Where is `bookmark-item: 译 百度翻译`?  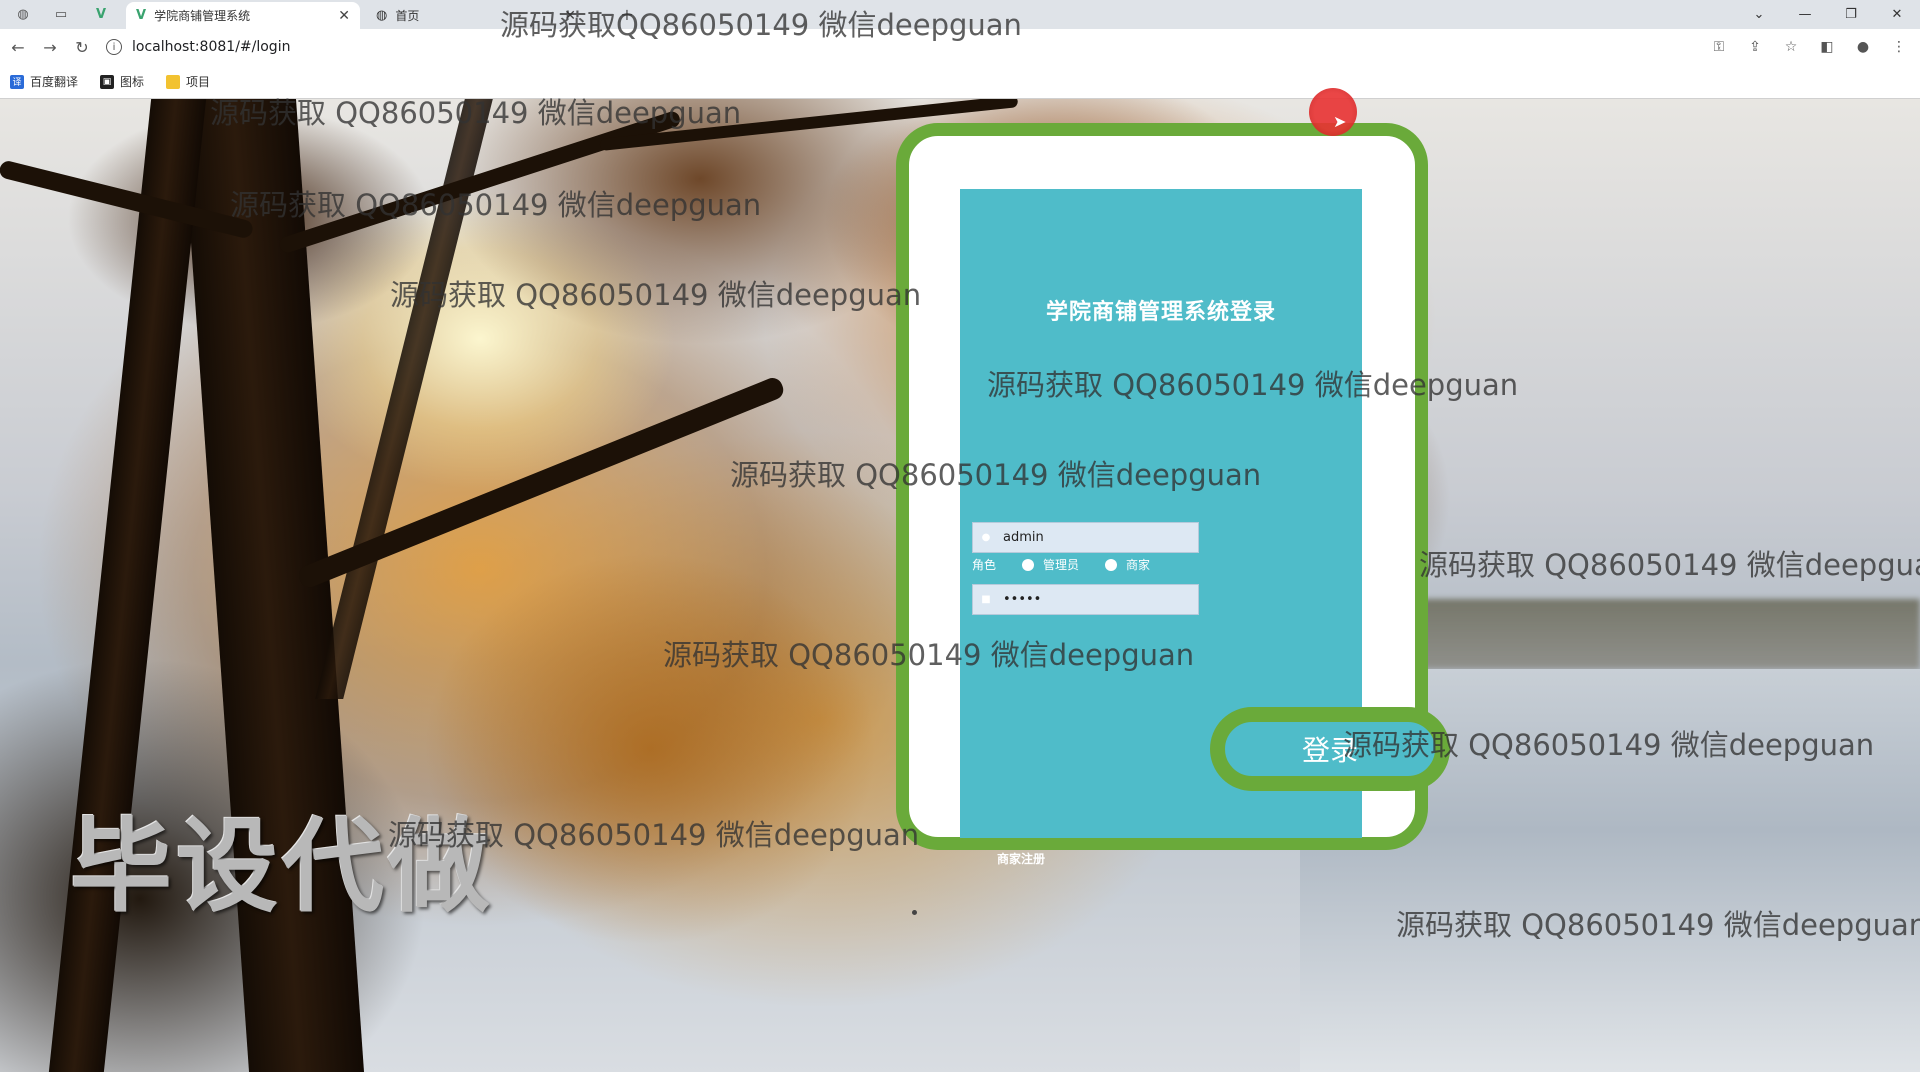 bookmark-item: 译 百度翻译 is located at coordinates (44, 81).